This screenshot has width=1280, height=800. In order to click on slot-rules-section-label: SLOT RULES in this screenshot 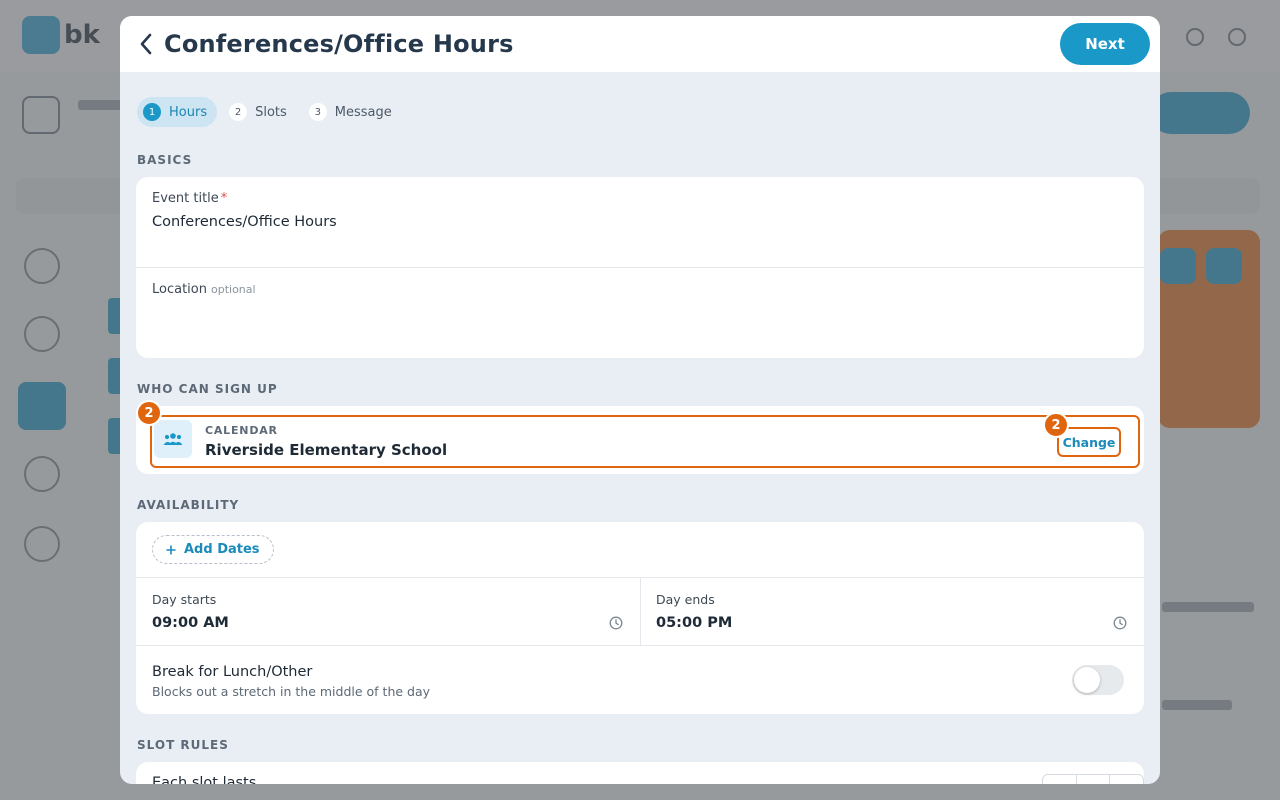, I will do `click(183, 745)`.